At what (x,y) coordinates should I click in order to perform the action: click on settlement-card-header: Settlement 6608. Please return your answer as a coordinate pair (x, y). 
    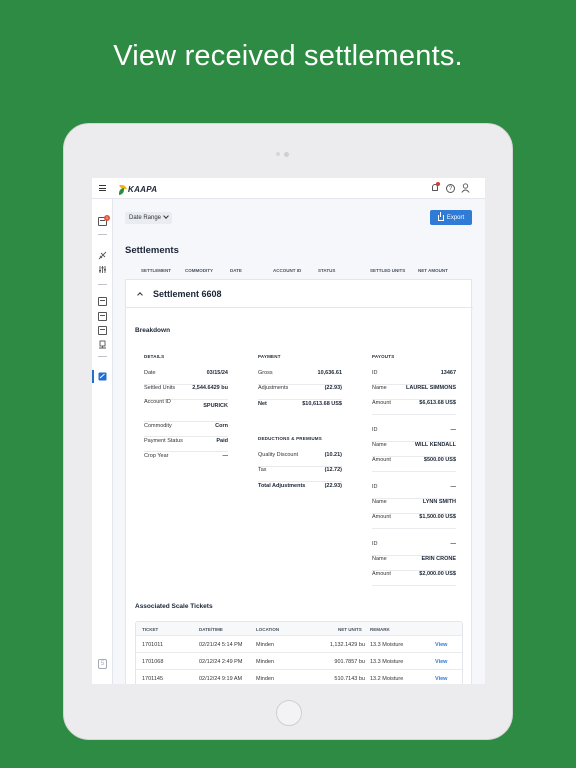
    Looking at the image, I should click on (299, 294).